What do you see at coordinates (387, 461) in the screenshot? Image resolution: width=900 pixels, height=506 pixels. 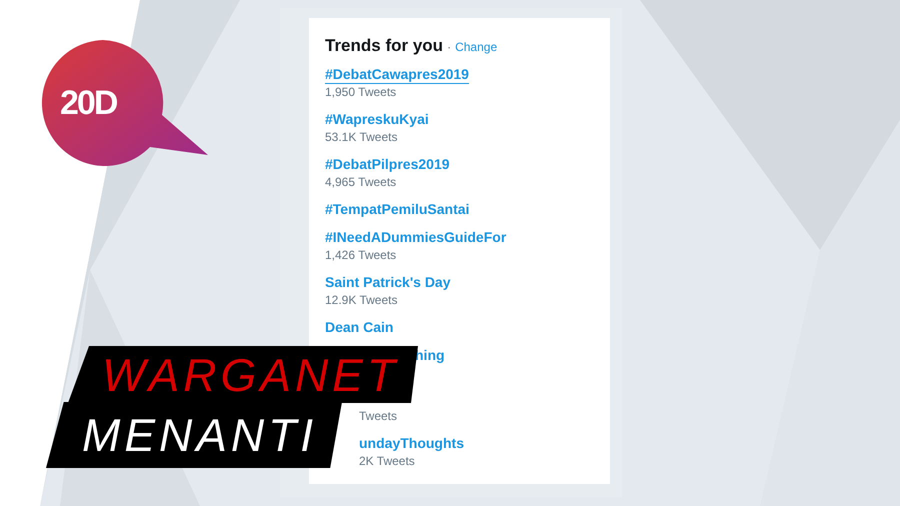 I see `tweet-count: 2K Tweets` at bounding box center [387, 461].